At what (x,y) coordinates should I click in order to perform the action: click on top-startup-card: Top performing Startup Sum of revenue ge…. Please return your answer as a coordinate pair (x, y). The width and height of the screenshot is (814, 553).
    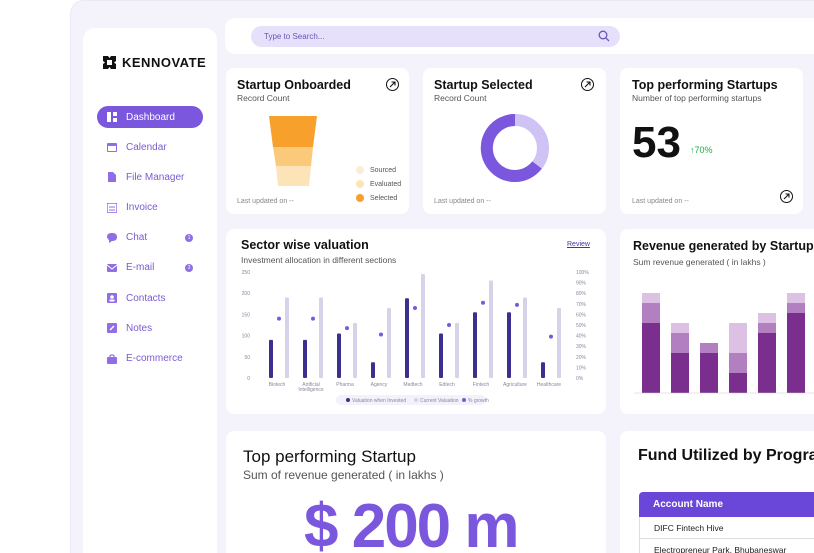
    Looking at the image, I should click on (416, 492).